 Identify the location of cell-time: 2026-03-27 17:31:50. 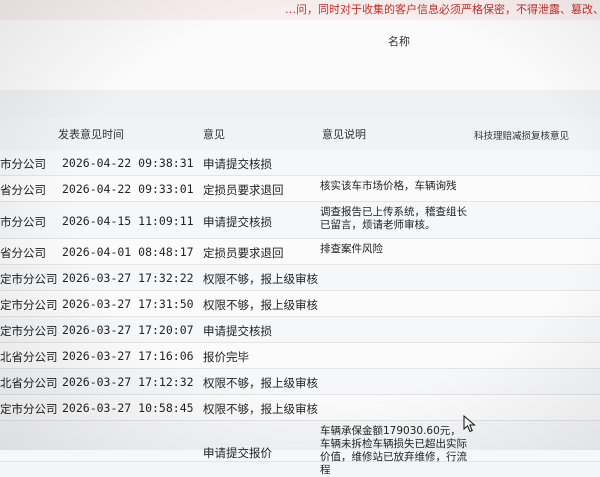
(128, 304).